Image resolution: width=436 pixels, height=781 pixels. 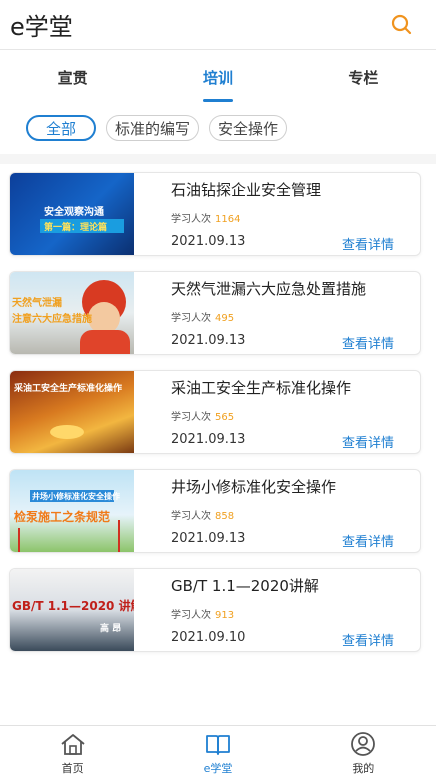 I want to click on category-tabs: 宣贯 培训 专栏, so click(x=218, y=77).